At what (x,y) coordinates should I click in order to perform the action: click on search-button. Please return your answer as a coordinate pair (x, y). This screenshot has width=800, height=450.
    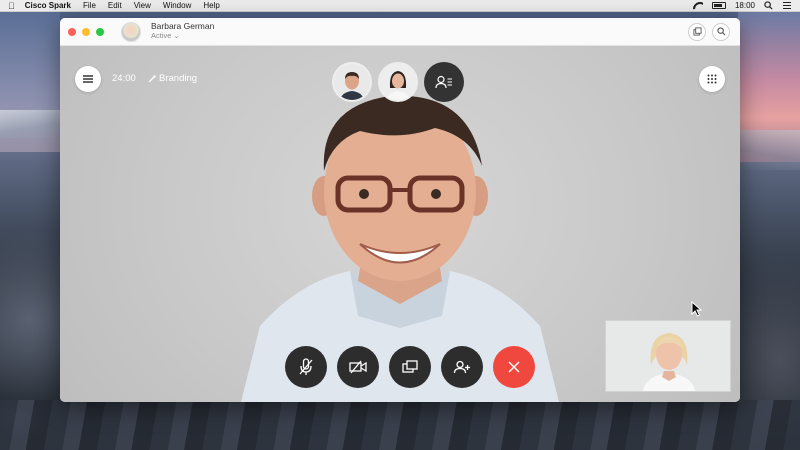
    Looking at the image, I should click on (721, 31).